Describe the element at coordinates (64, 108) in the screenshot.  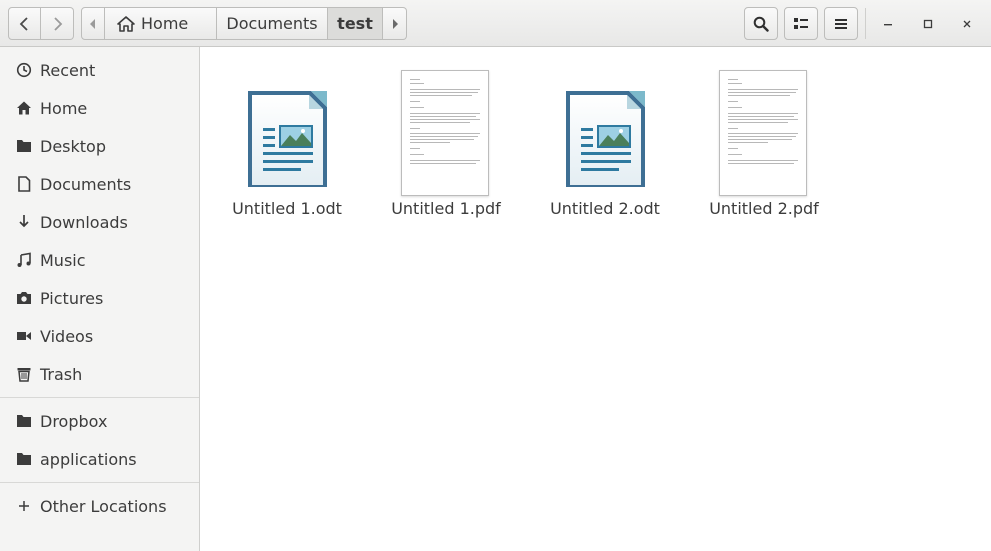
I see `sidebar-item-label: Home` at that location.